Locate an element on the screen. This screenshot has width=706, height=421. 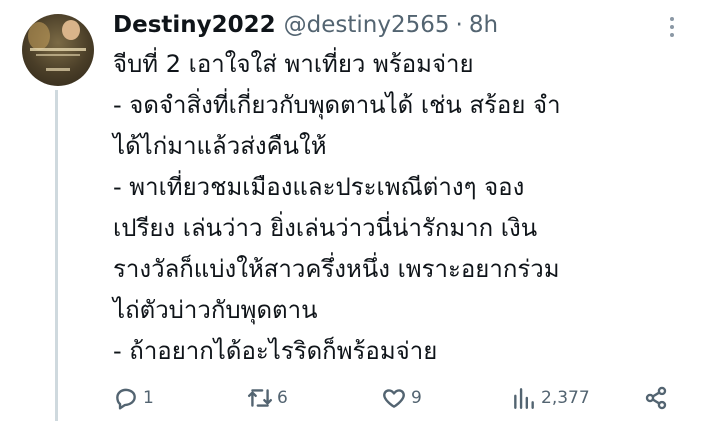
tweet-line: จีบที่ 2 เอาใจใส่ พาเที่ยว พร้อมจ่าย is located at coordinates (293, 64).